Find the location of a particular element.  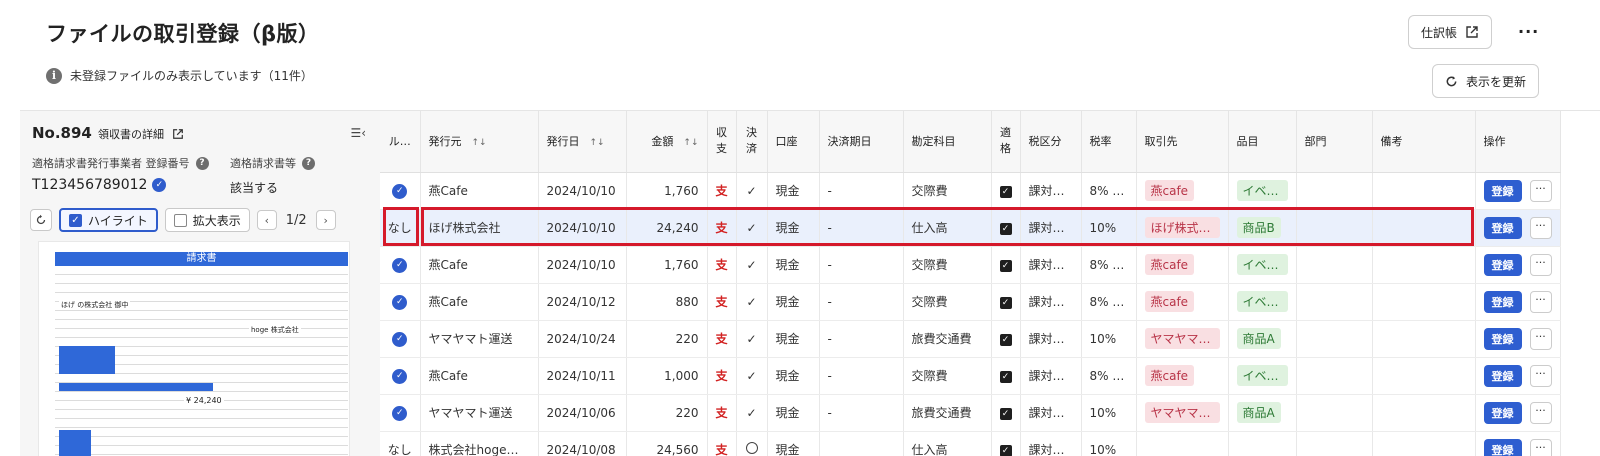

item-cell is located at coordinates (1262, 443).